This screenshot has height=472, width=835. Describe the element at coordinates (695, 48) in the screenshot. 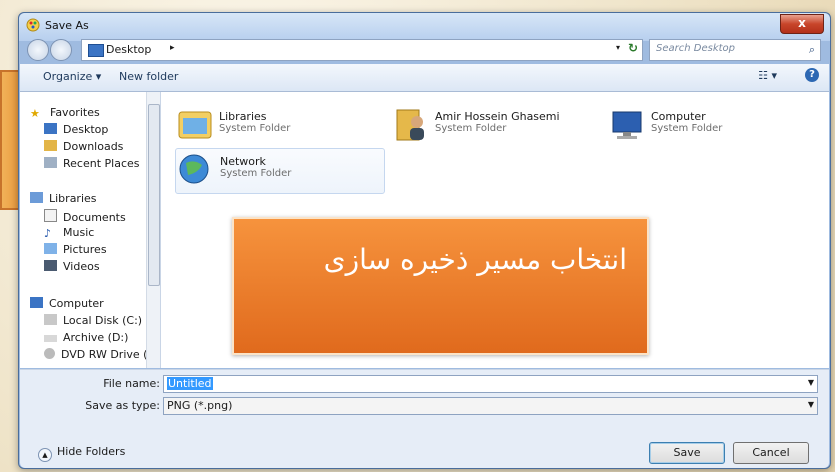

I see `search-placeholder: Search Desktop` at that location.